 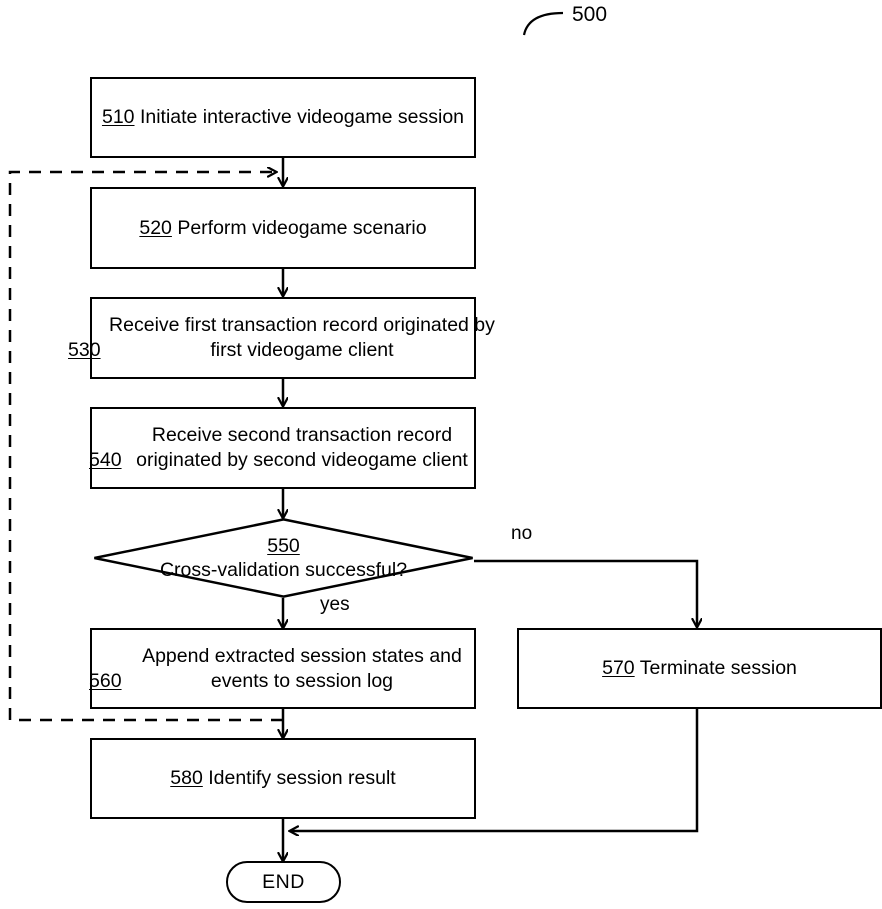 What do you see at coordinates (302, 778) in the screenshot?
I see `process-box-580-label: Identify session result` at bounding box center [302, 778].